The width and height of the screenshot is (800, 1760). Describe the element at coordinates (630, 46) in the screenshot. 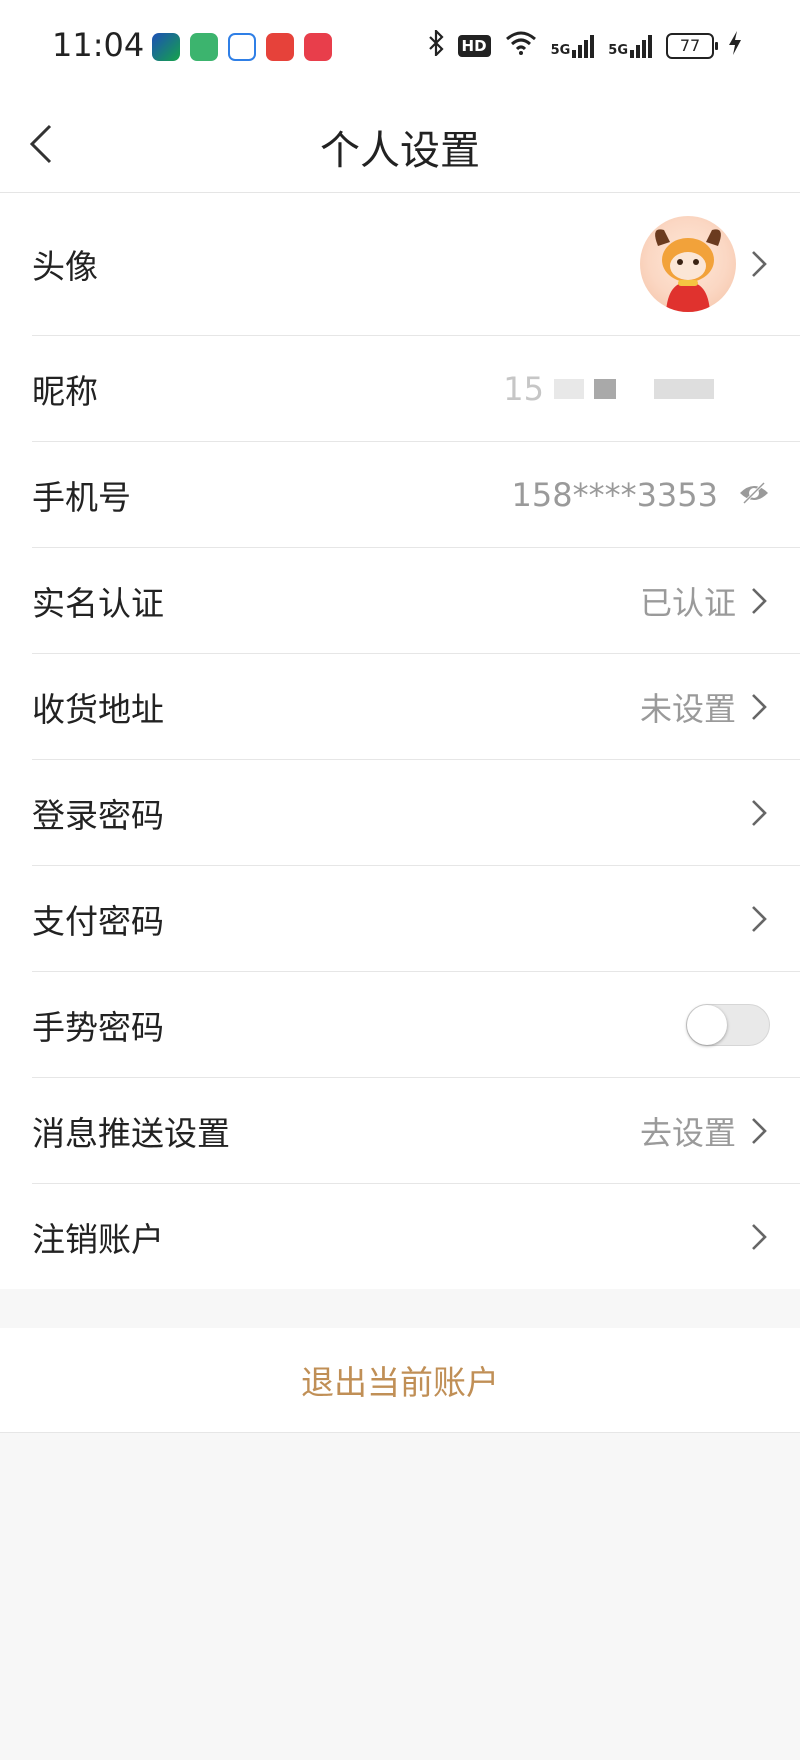

I see `signal-icon-sim2: 5G` at that location.